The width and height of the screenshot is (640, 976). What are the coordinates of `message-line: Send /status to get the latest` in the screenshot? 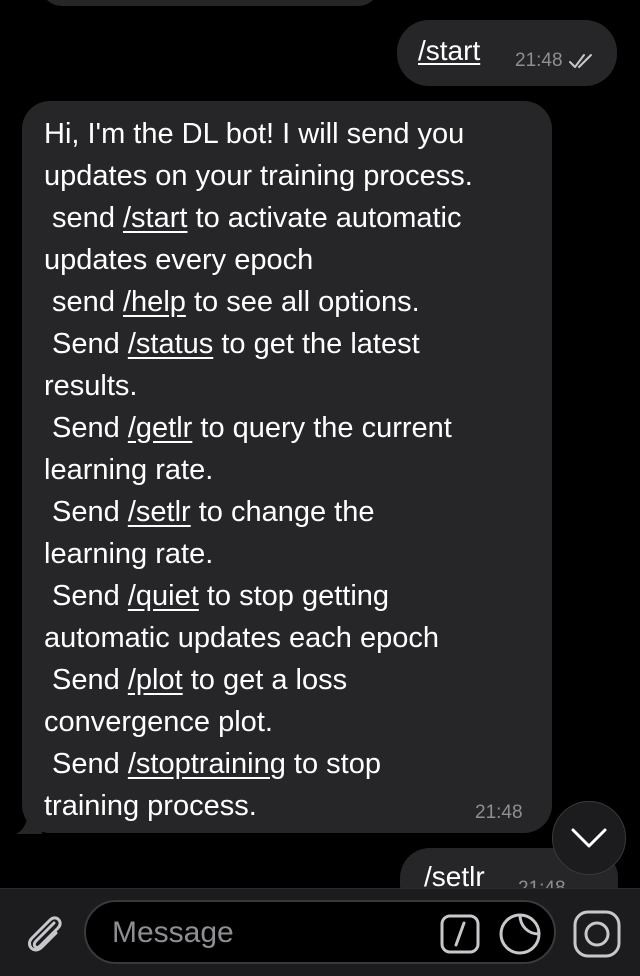 It's located at (294, 344).